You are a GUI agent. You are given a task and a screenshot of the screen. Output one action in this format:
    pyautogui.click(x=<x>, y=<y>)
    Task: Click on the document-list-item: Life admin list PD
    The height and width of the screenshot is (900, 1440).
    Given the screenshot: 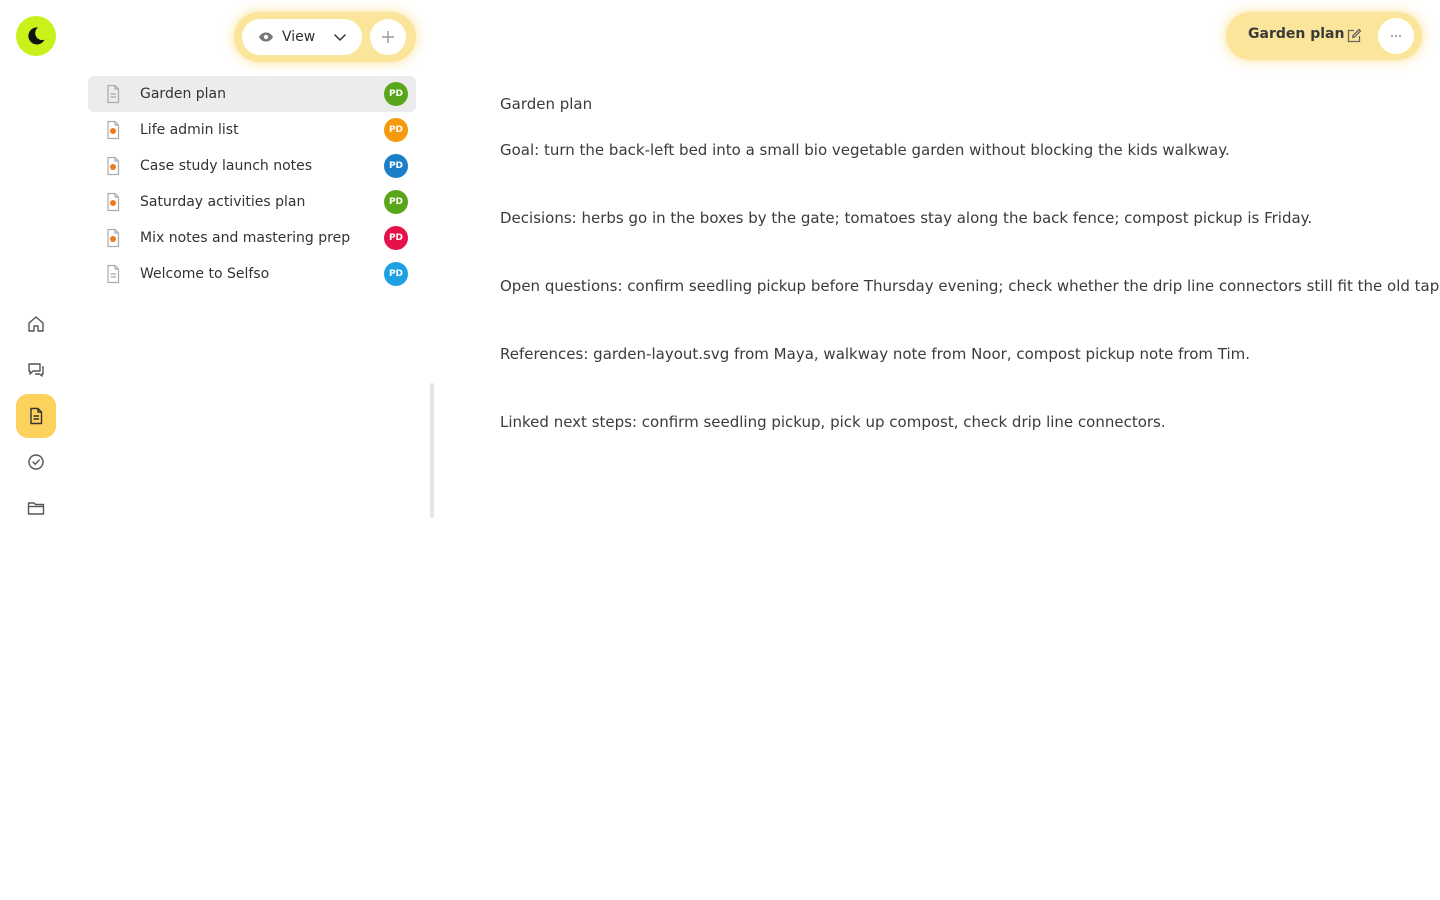 What is the action you would take?
    pyautogui.click(x=252, y=130)
    